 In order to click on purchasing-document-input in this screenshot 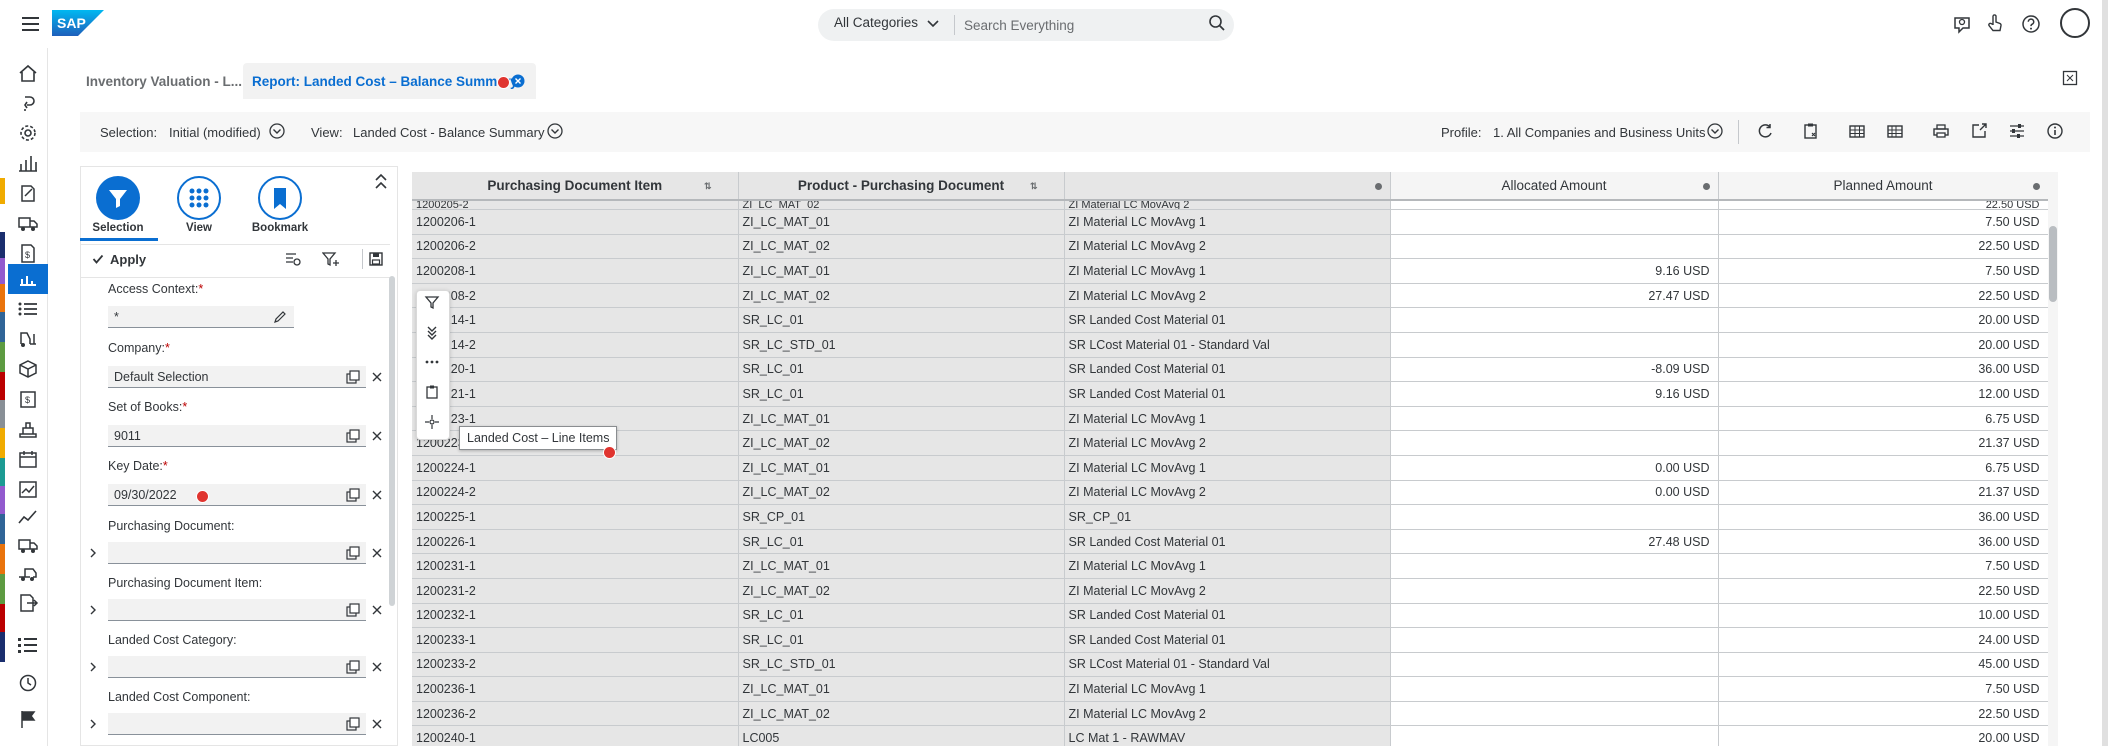, I will do `click(237, 553)`.